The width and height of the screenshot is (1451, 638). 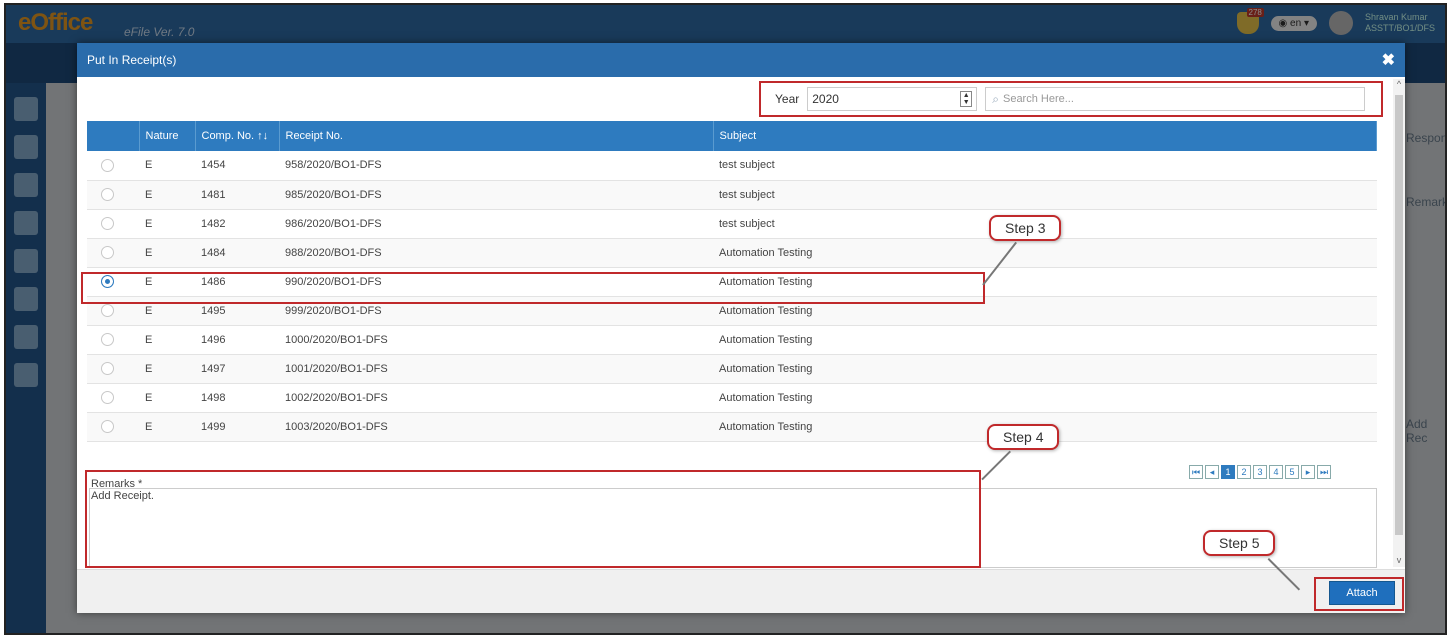 I want to click on page-2: 2, so click(x=1244, y=472).